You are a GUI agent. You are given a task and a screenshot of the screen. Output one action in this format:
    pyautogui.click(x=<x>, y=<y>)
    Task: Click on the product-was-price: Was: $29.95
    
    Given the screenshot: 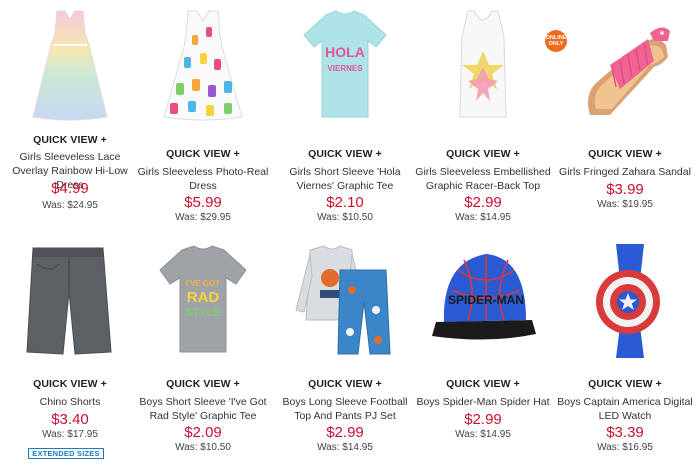 What is the action you would take?
    pyautogui.click(x=203, y=217)
    